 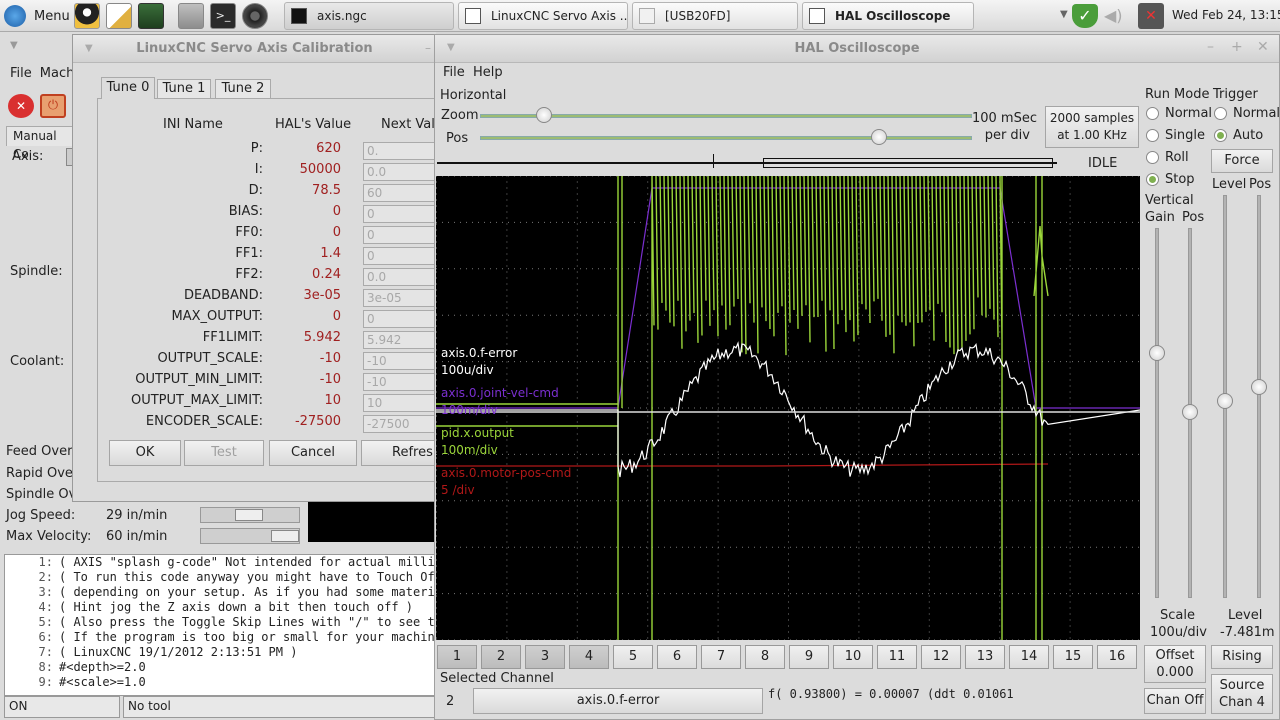 What do you see at coordinates (765, 657) in the screenshot?
I see `channel-button-8: 8` at bounding box center [765, 657].